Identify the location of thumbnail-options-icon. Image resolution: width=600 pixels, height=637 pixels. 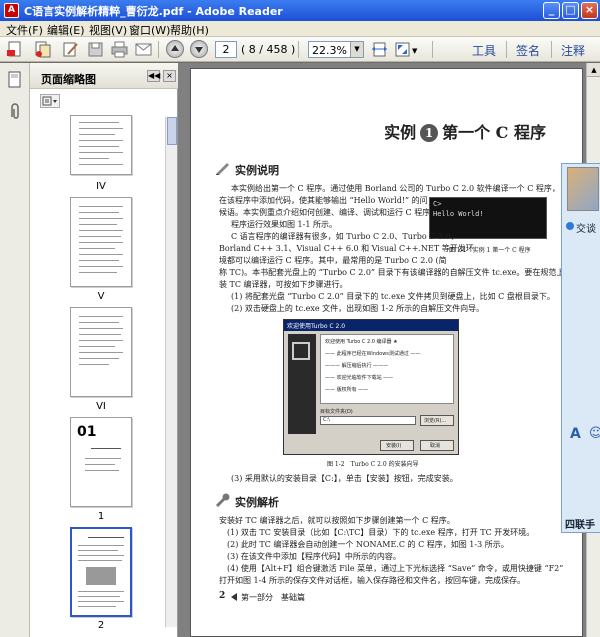
(50, 101).